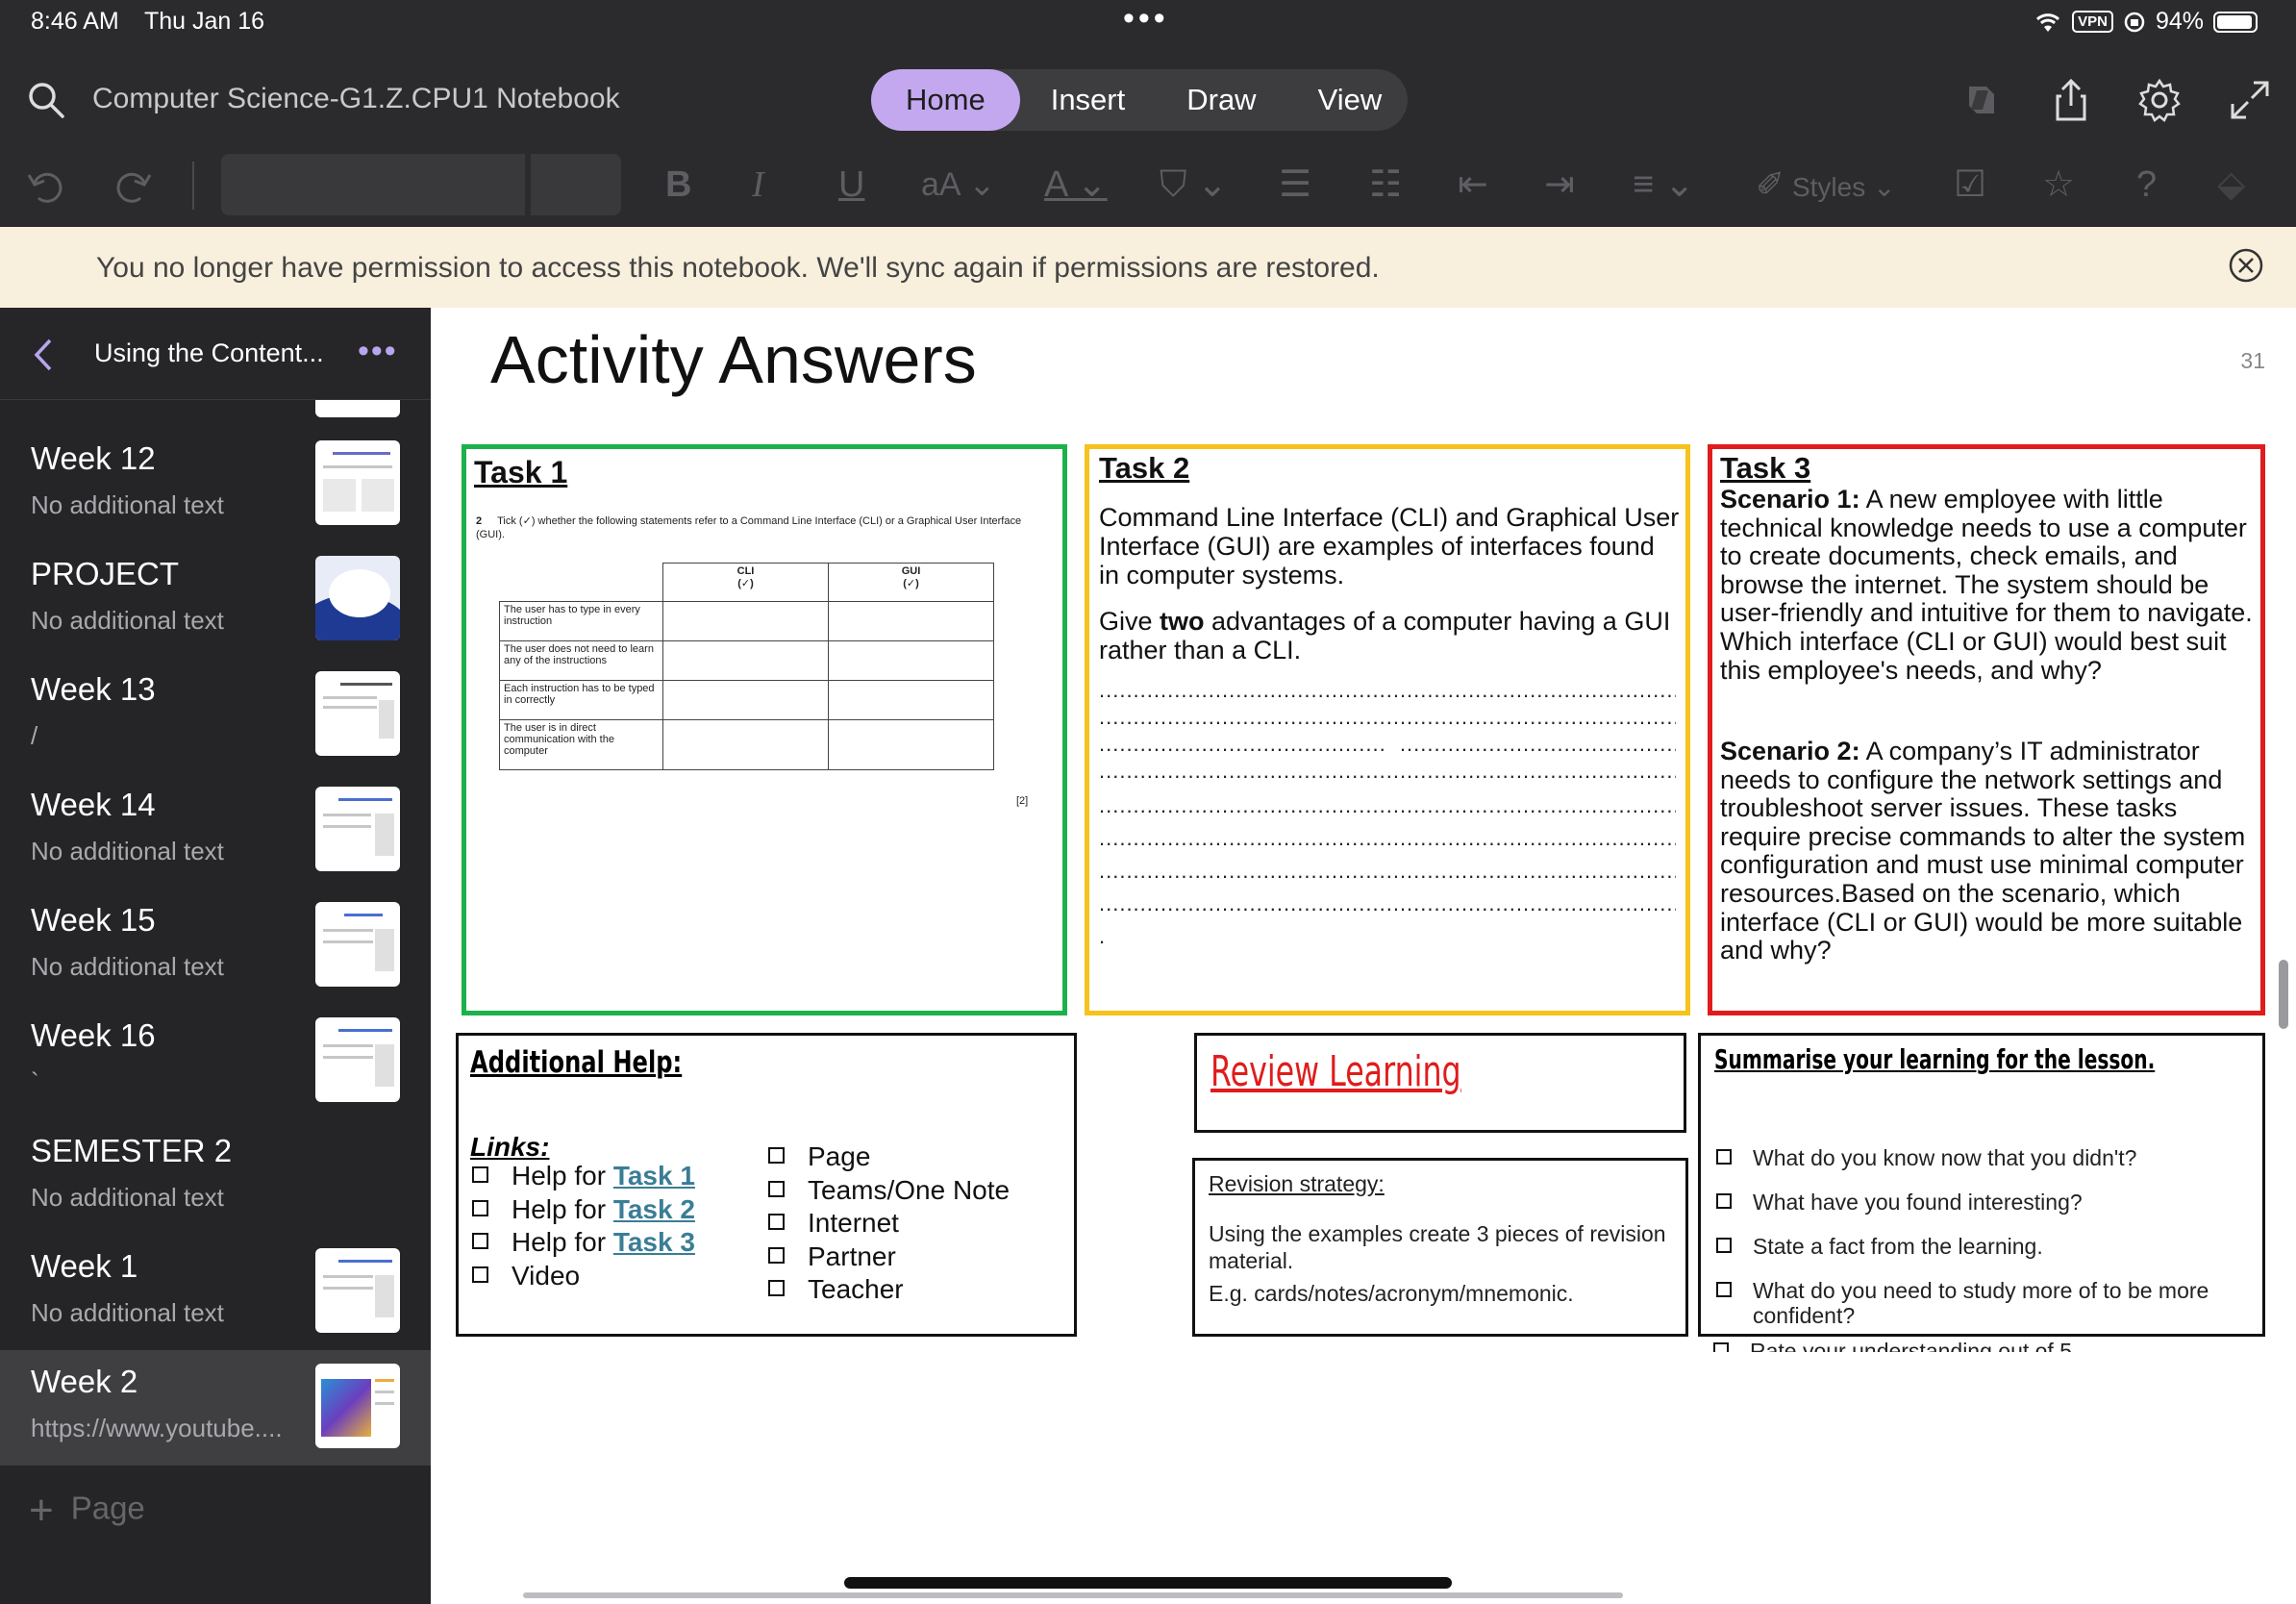  Describe the element at coordinates (1076, 184) in the screenshot. I see `font-color-icon: A ⌄` at that location.